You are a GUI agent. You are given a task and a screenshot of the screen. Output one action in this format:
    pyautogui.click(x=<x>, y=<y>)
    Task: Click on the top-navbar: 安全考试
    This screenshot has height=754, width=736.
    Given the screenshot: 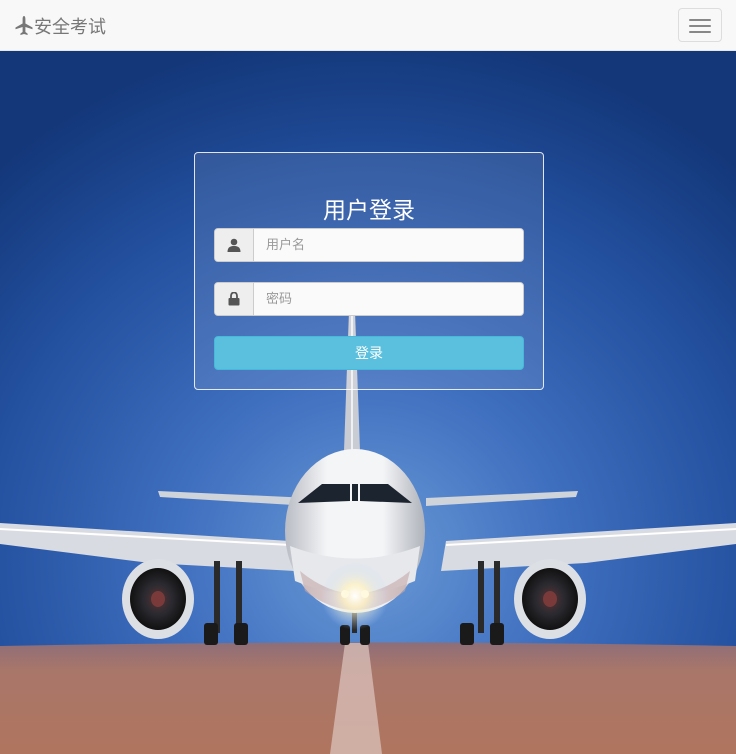 What is the action you would take?
    pyautogui.click(x=368, y=25)
    